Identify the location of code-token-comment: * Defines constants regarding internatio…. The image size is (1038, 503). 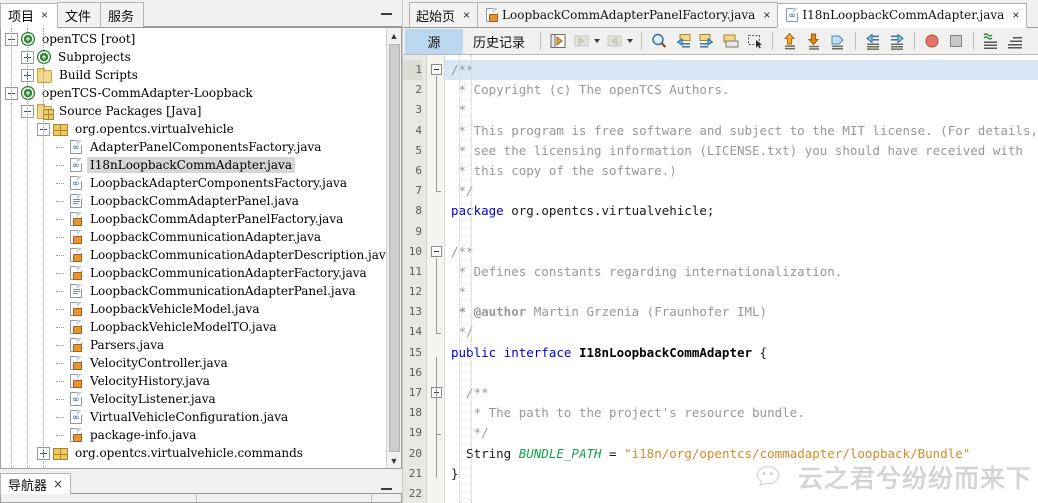
(647, 271).